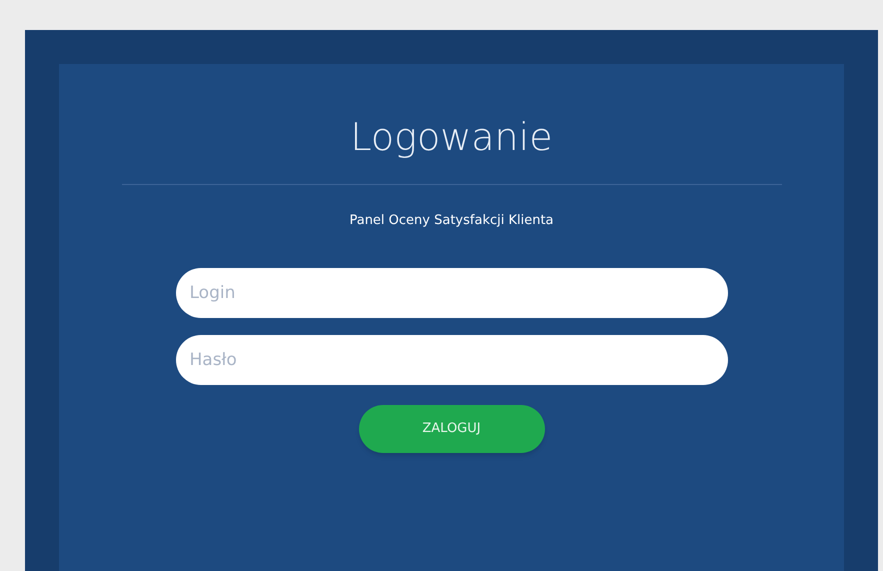 The width and height of the screenshot is (883, 571). What do you see at coordinates (452, 360) in the screenshot?
I see `input-field: Hasło` at bounding box center [452, 360].